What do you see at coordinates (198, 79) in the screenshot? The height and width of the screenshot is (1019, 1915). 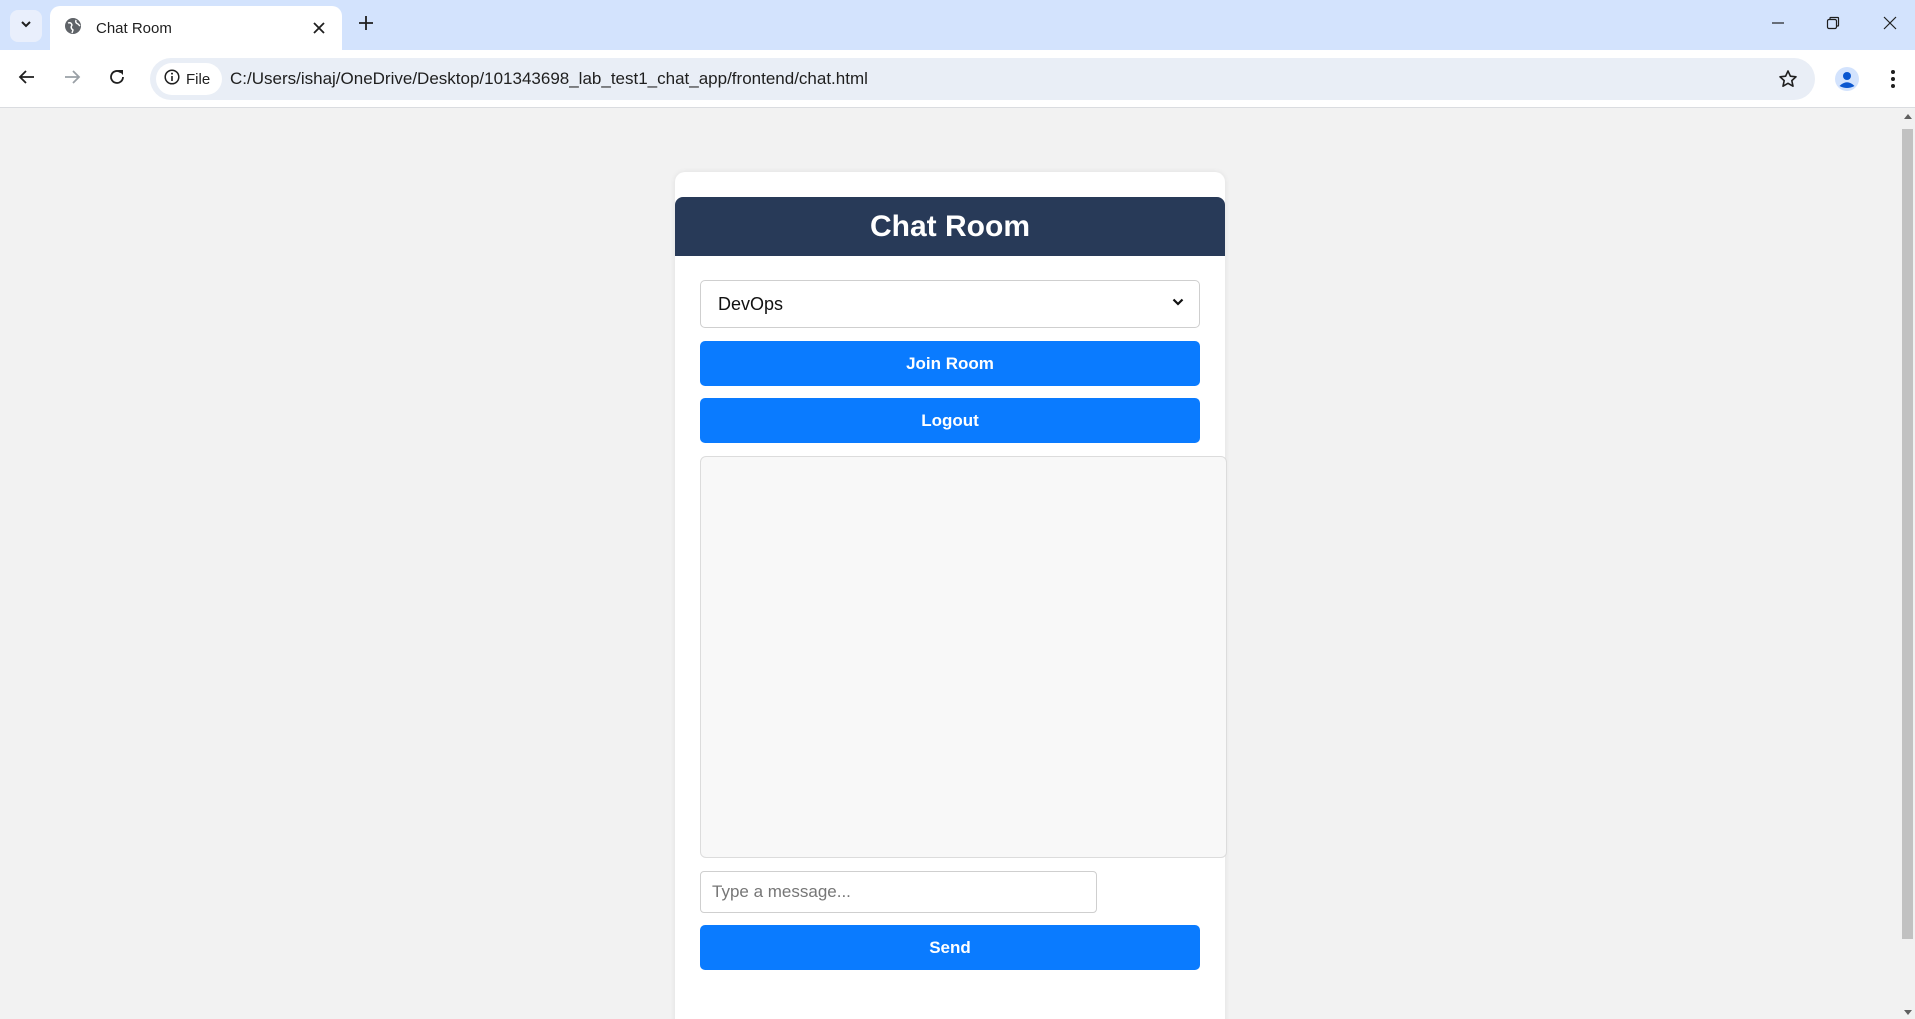 I see `site-info-label: File` at bounding box center [198, 79].